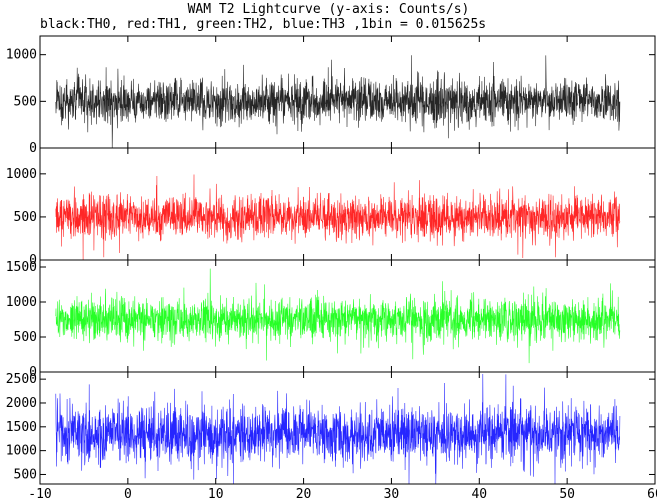 This screenshot has height=504, width=657. What do you see at coordinates (216, 494) in the screenshot?
I see `x-tick-label: 10` at bounding box center [216, 494].